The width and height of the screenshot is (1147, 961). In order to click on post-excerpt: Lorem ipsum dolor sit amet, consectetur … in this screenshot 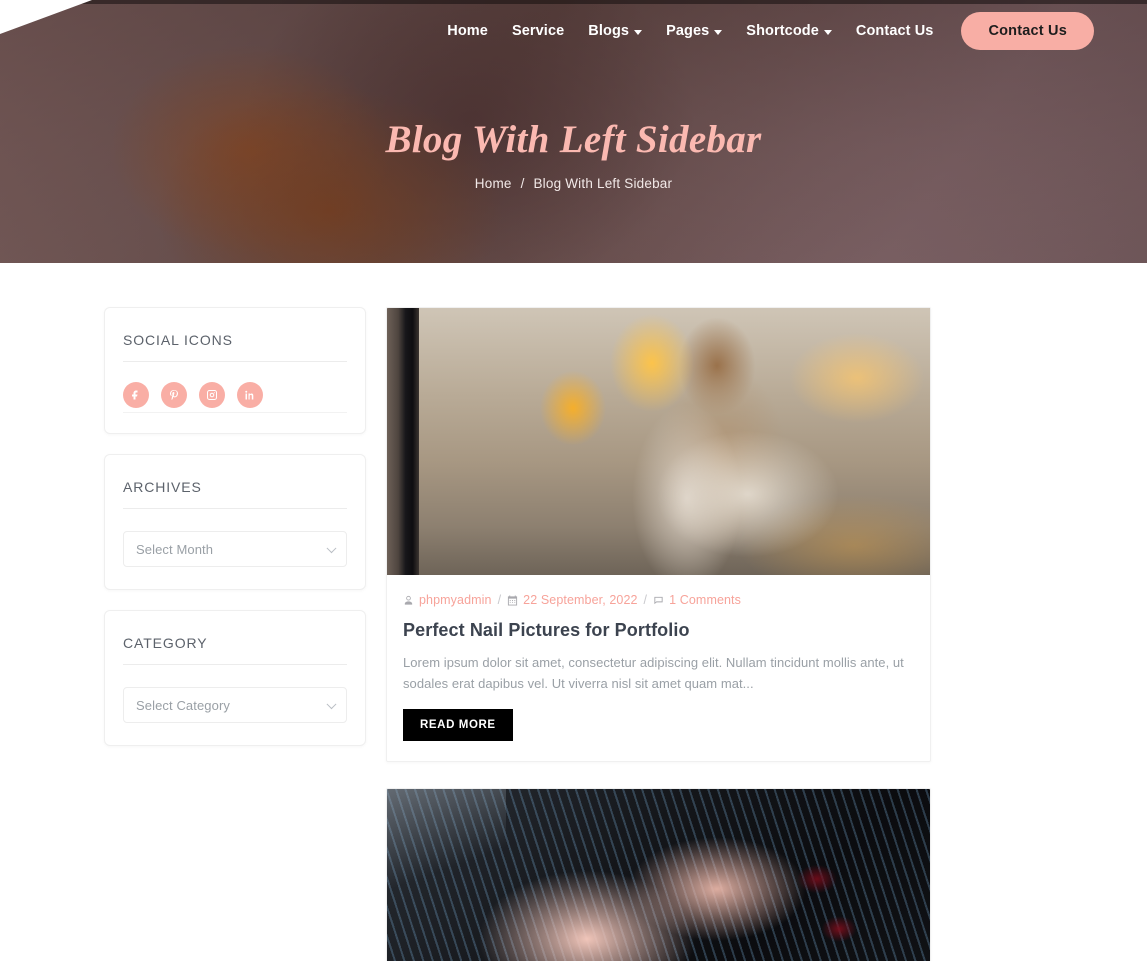, I will do `click(653, 673)`.